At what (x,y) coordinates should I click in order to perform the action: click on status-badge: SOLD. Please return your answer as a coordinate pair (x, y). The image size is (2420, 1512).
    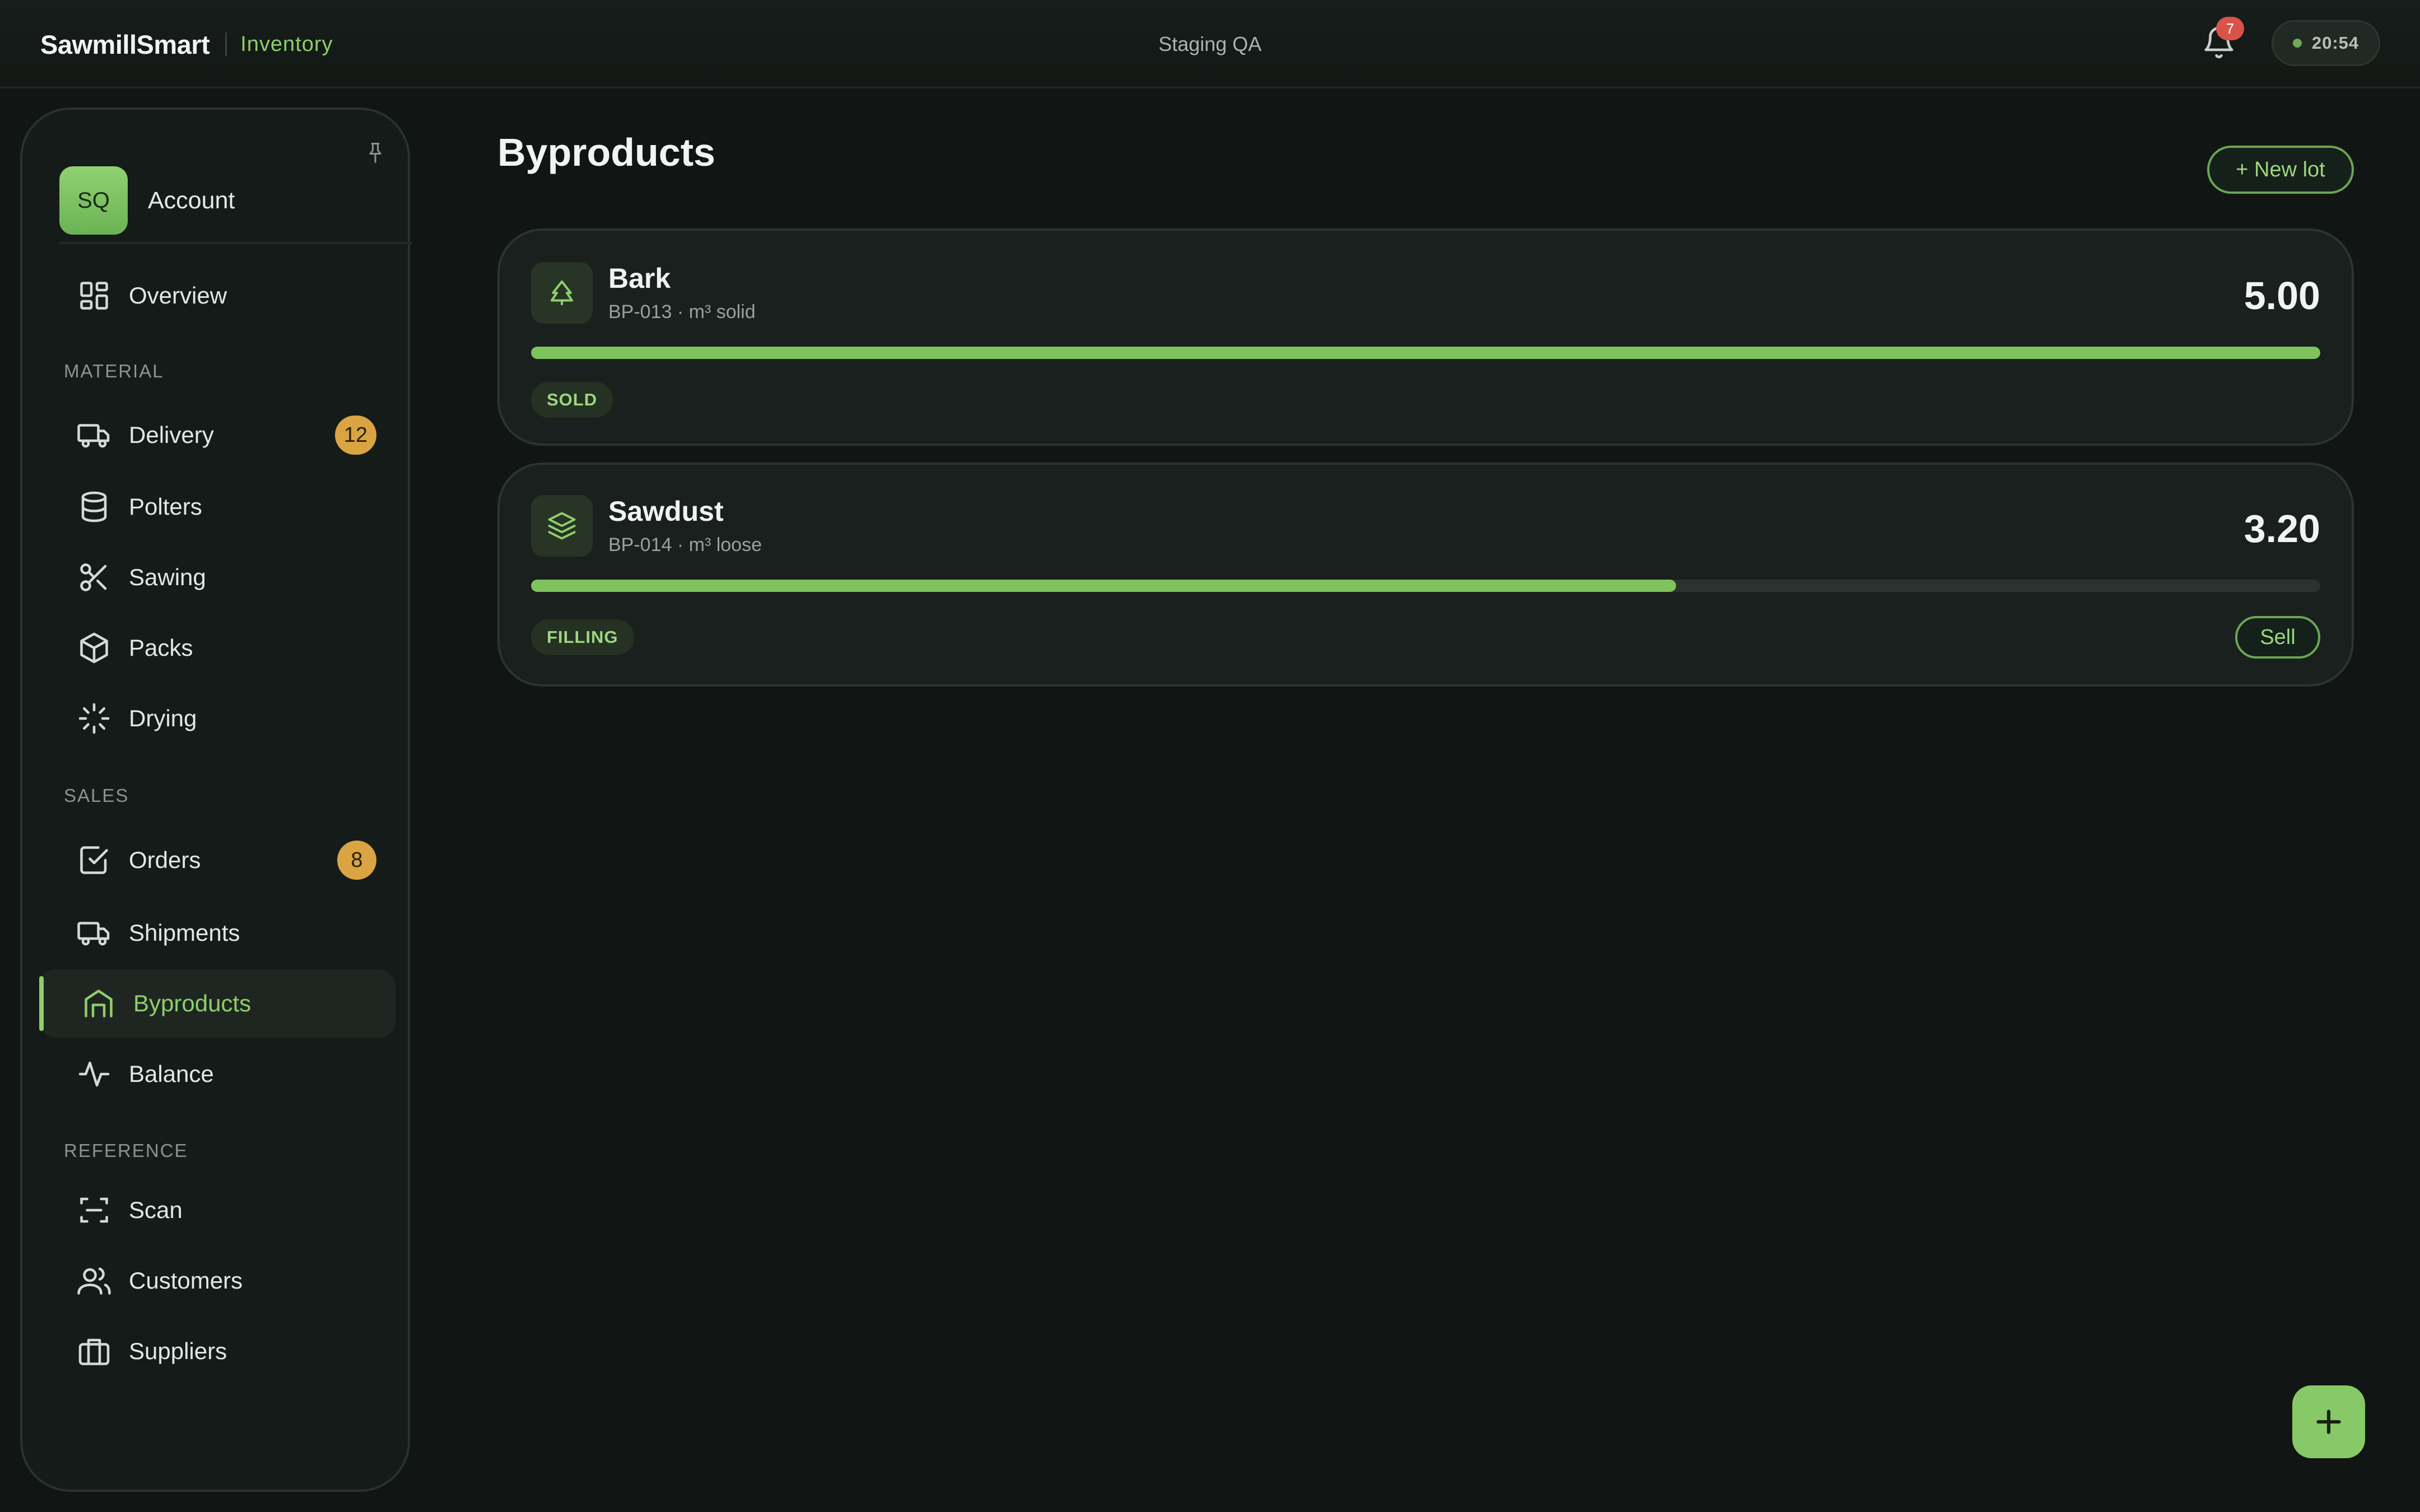
    Looking at the image, I should click on (572, 400).